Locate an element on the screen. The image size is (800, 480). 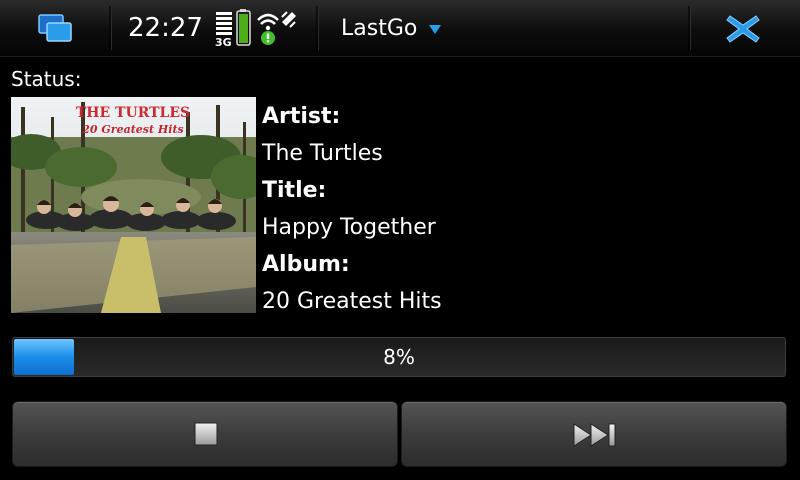
progress-bar: 8% is located at coordinates (399, 357).